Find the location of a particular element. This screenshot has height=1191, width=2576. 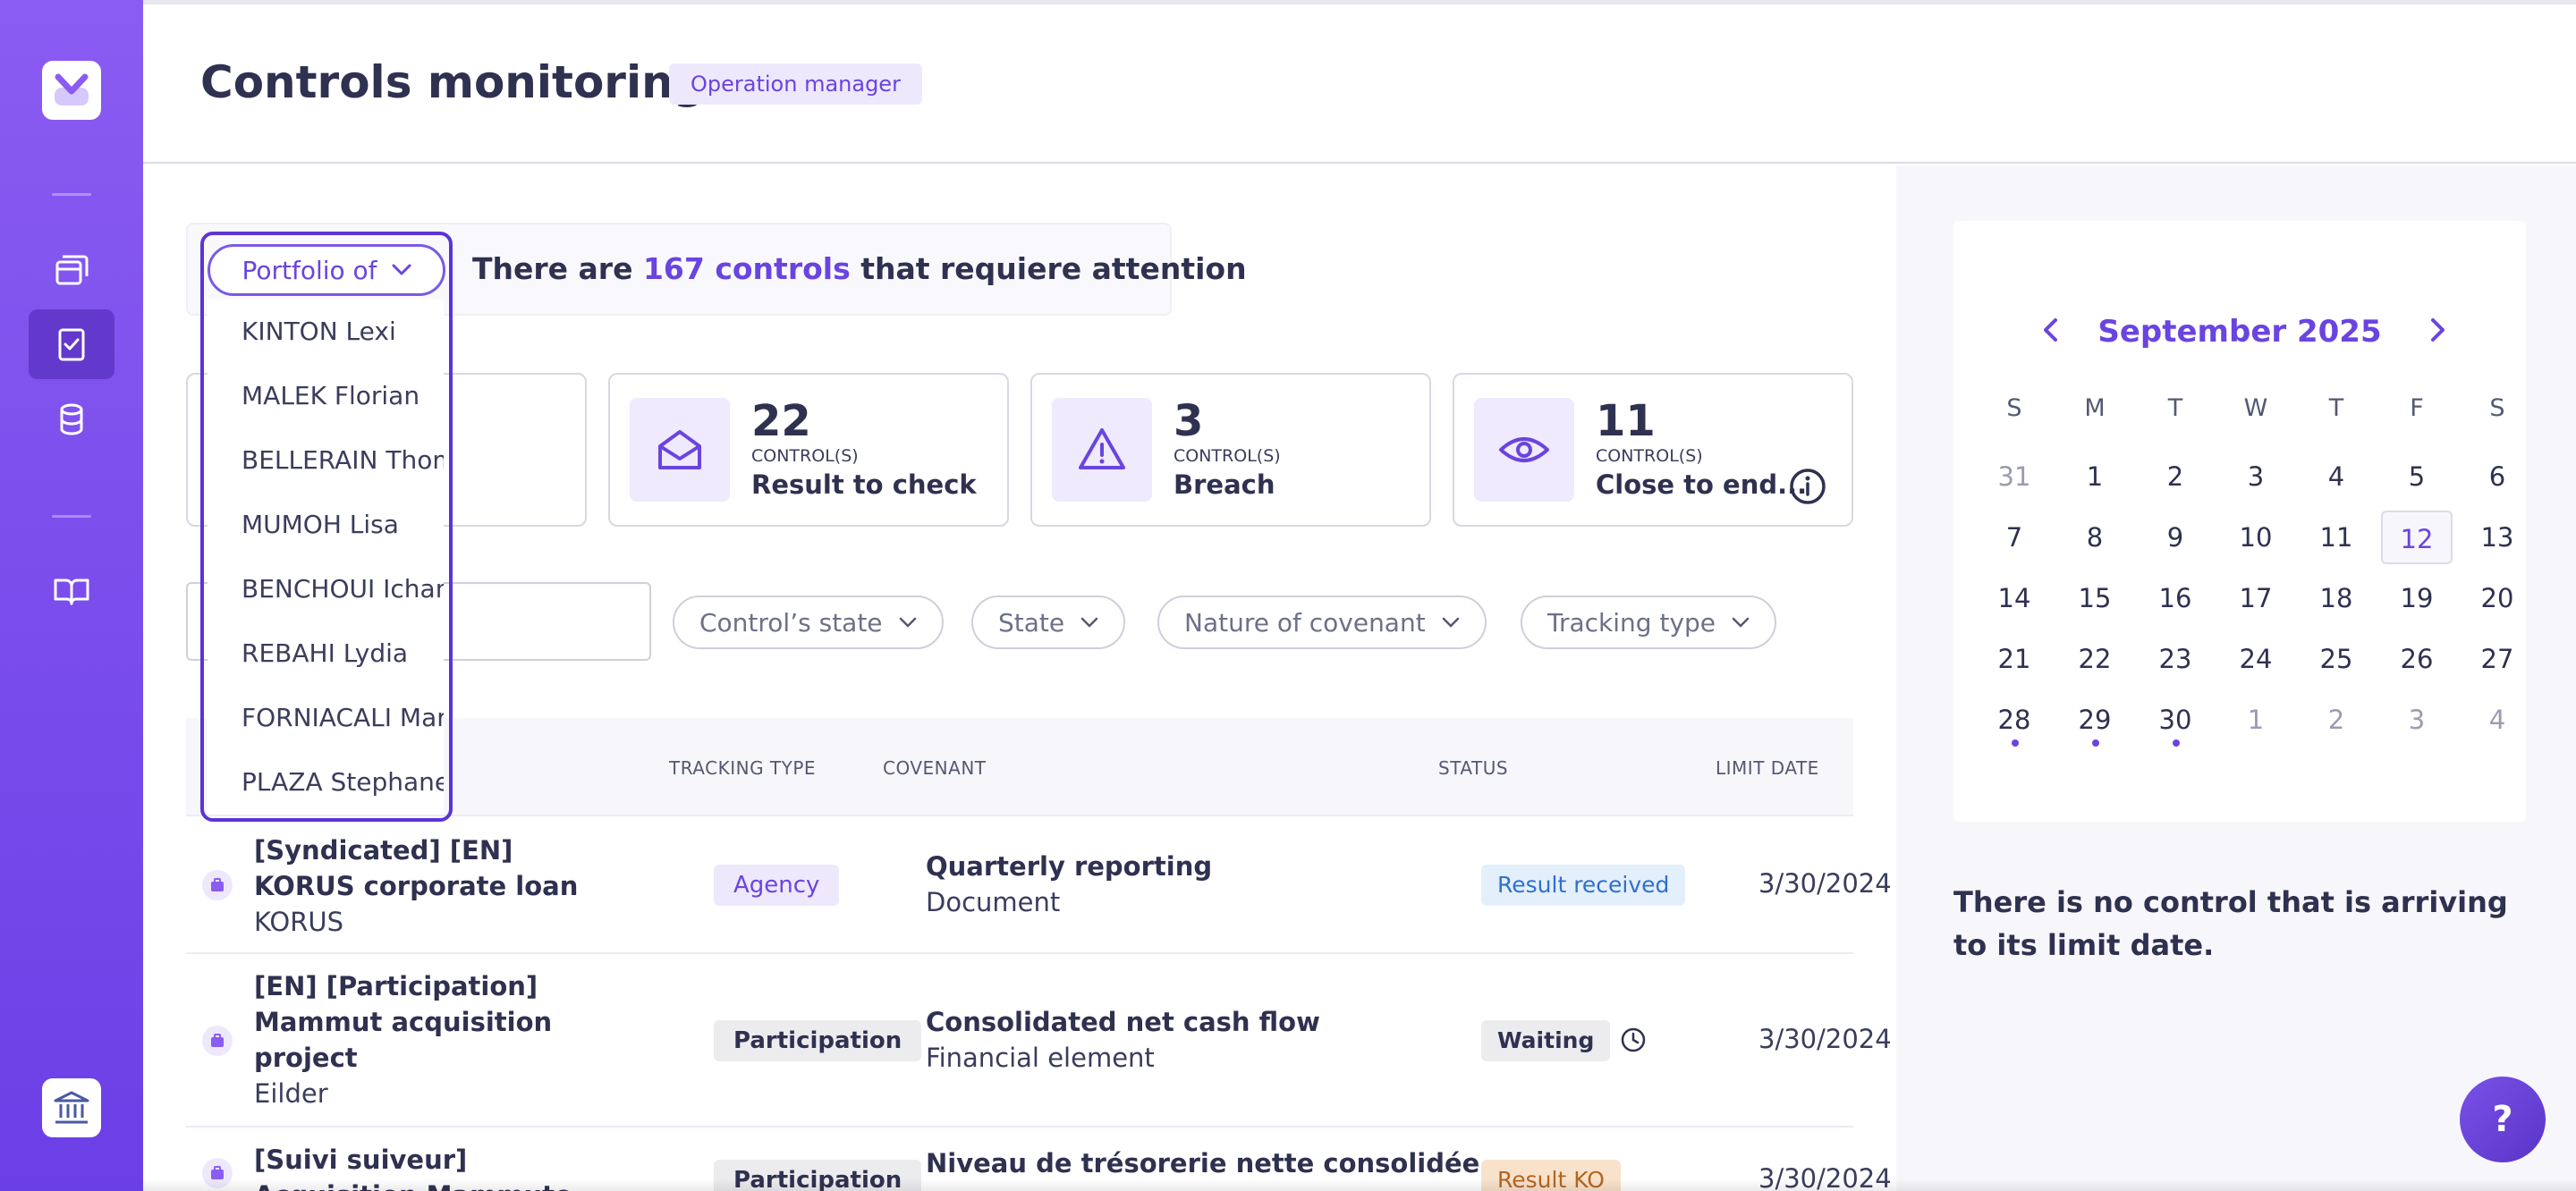

attention-count: 167 controls is located at coordinates (747, 268).